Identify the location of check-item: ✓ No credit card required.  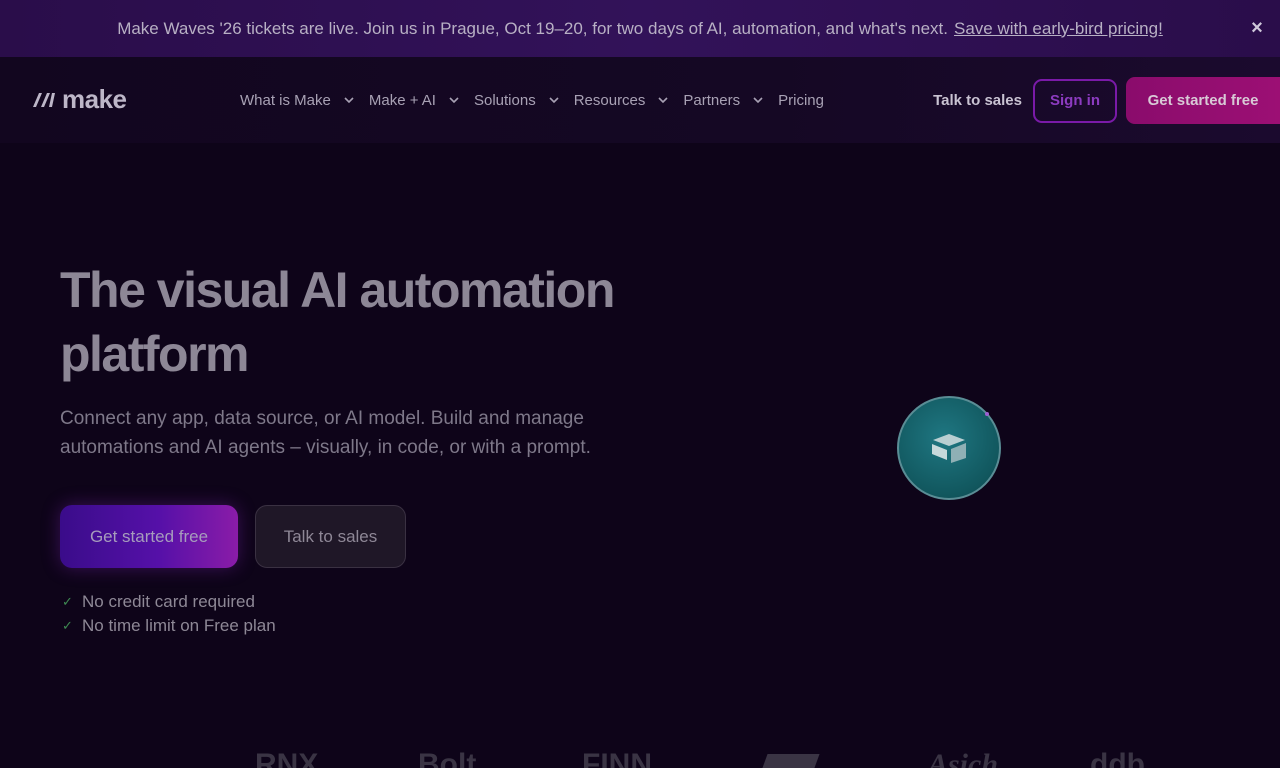
(169, 602).